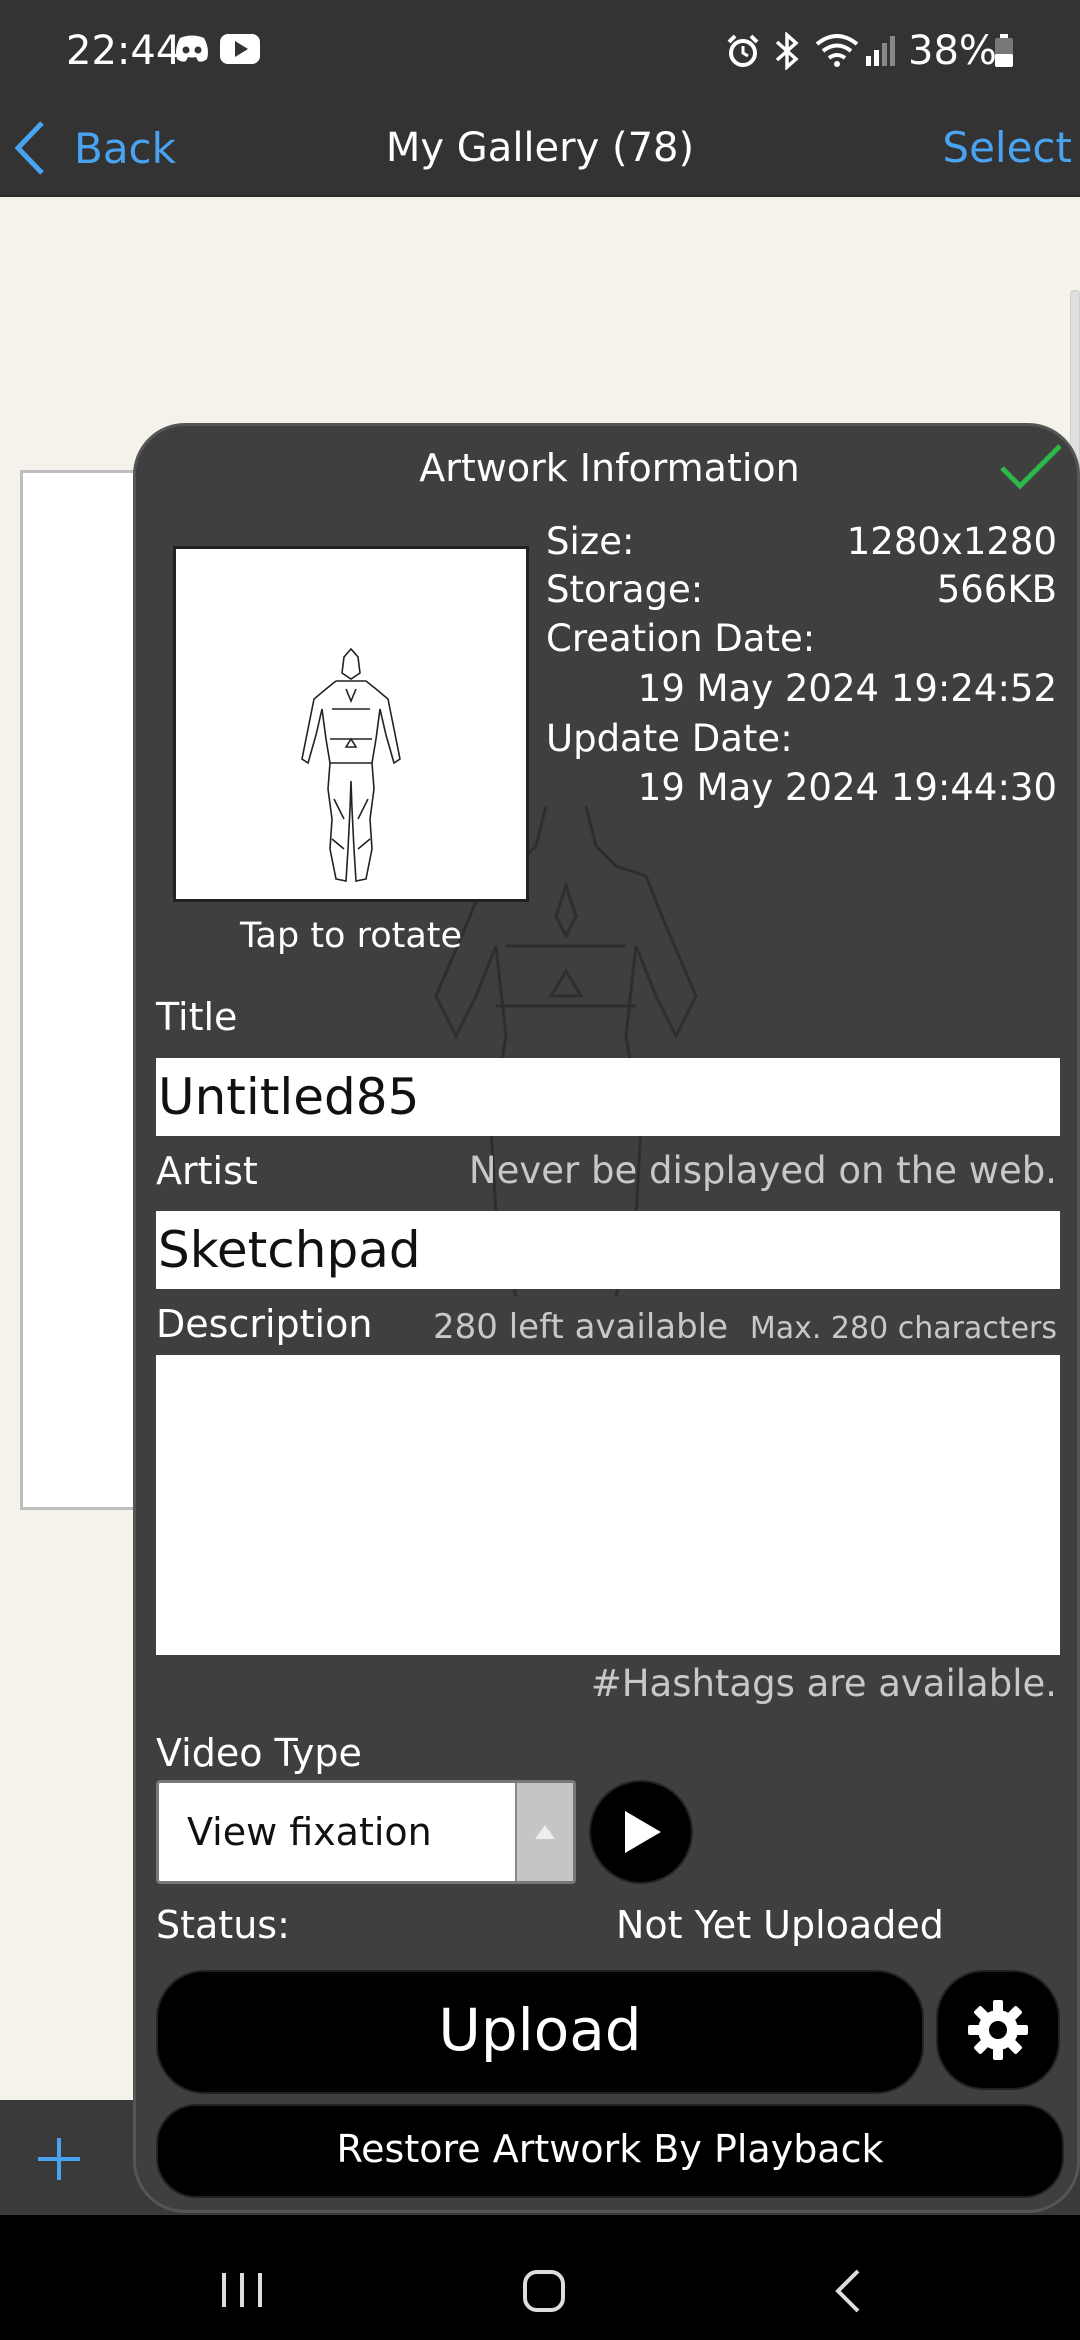 The image size is (1080, 2340). I want to click on artist-note: Never be displayed on the web., so click(762, 1170).